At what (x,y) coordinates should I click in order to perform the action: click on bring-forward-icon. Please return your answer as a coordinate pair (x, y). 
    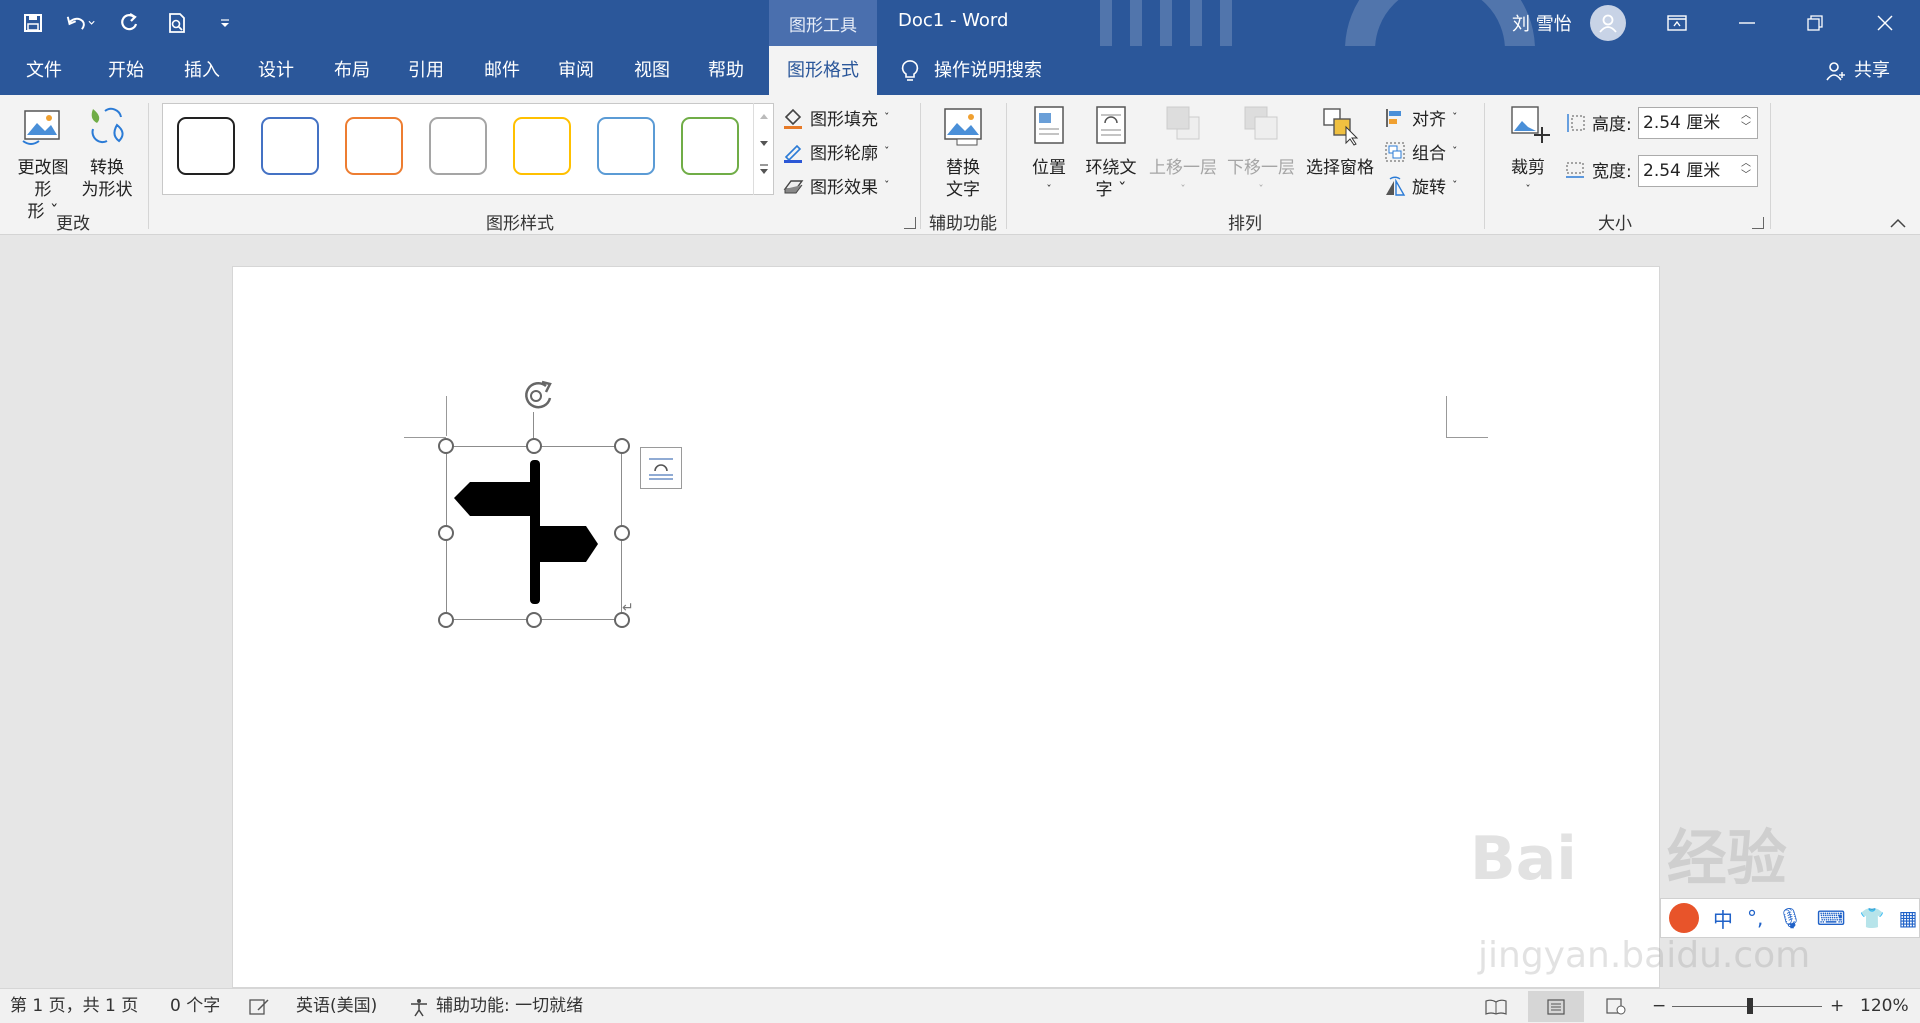
    Looking at the image, I should click on (1183, 123).